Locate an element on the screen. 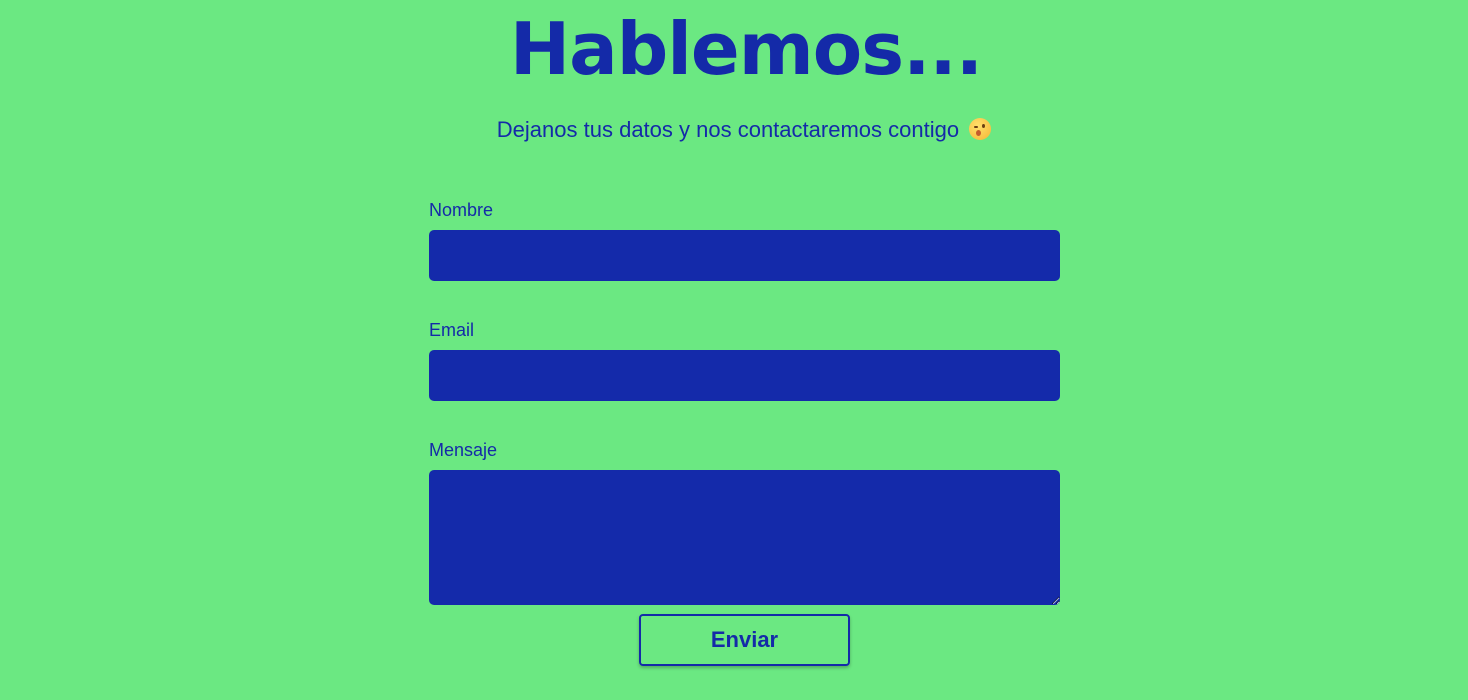 This screenshot has height=700, width=1468. email-field is located at coordinates (744, 375).